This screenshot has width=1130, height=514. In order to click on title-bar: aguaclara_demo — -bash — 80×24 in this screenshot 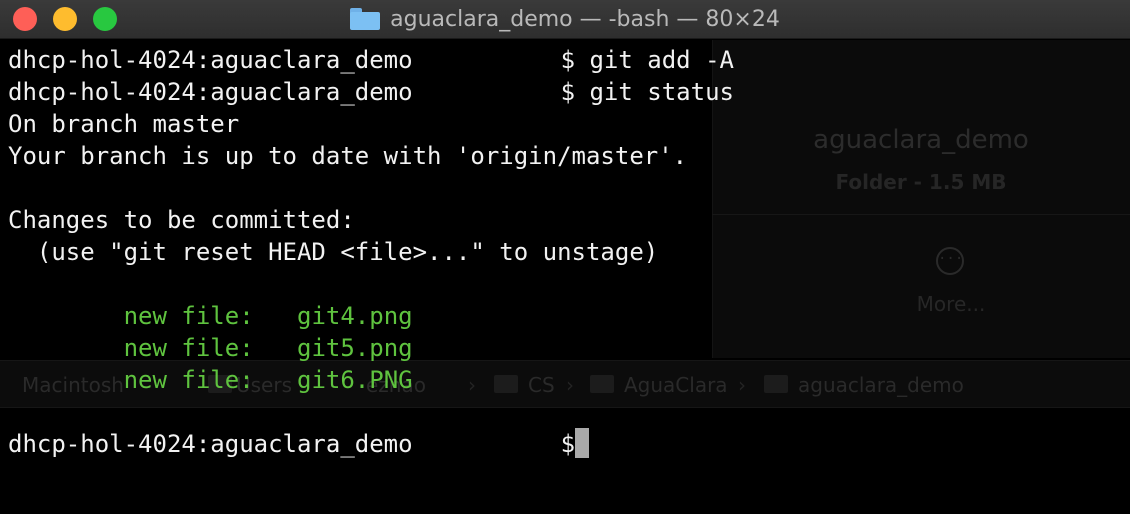, I will do `click(565, 19)`.